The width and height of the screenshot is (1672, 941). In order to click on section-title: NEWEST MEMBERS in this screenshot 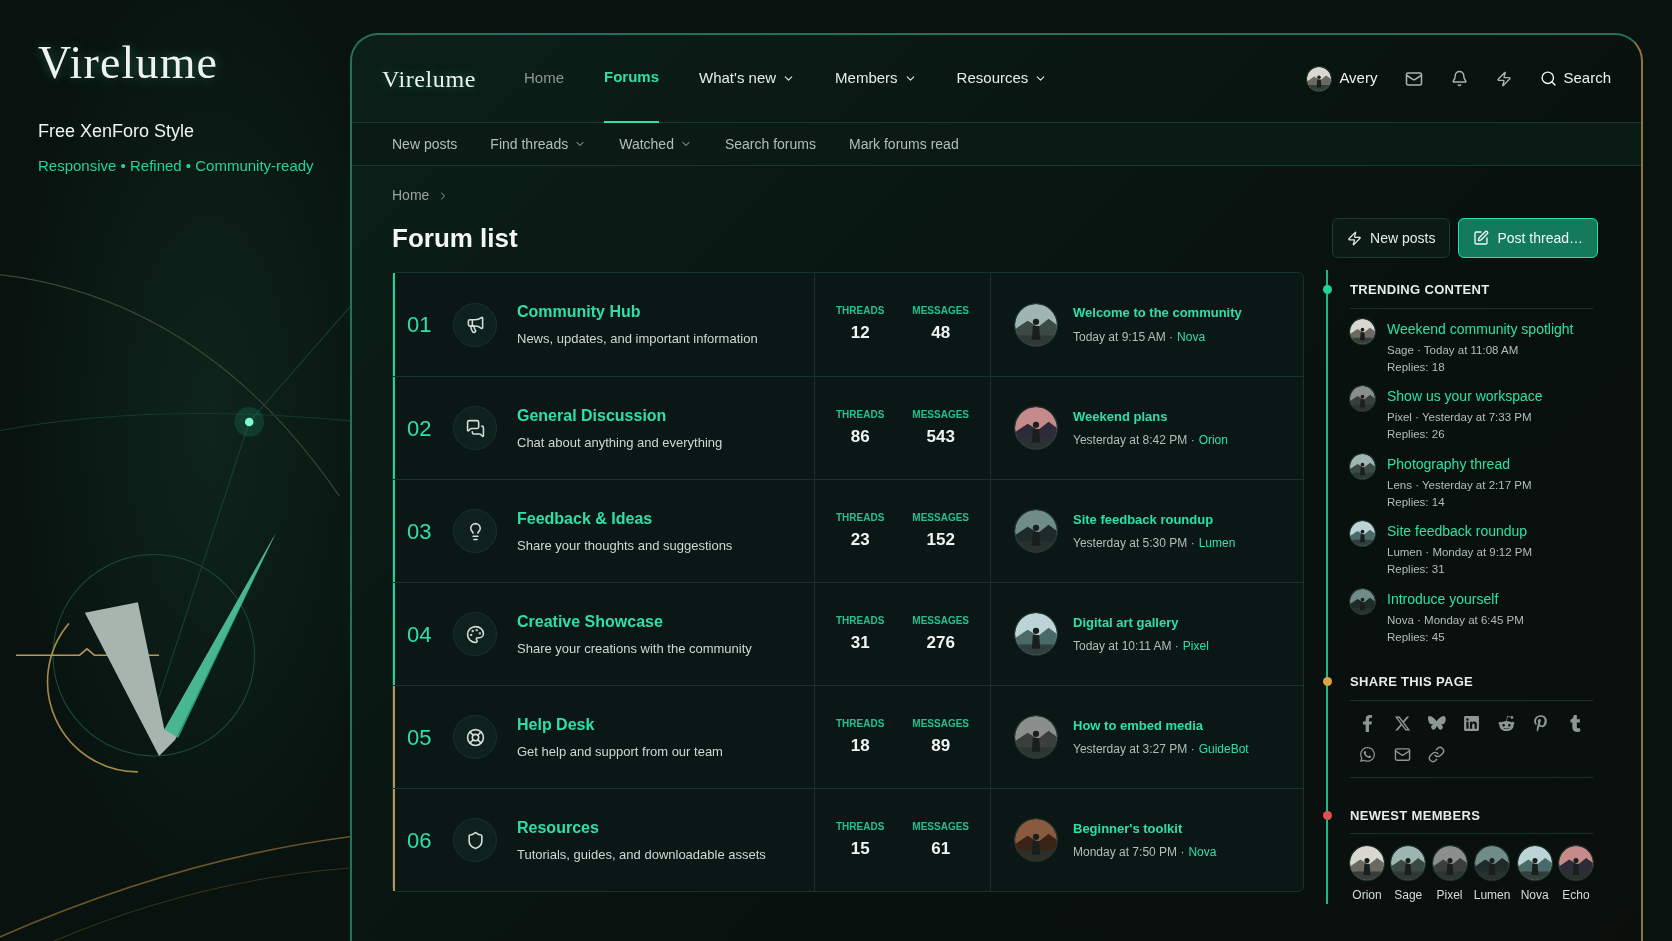, I will do `click(1415, 815)`.